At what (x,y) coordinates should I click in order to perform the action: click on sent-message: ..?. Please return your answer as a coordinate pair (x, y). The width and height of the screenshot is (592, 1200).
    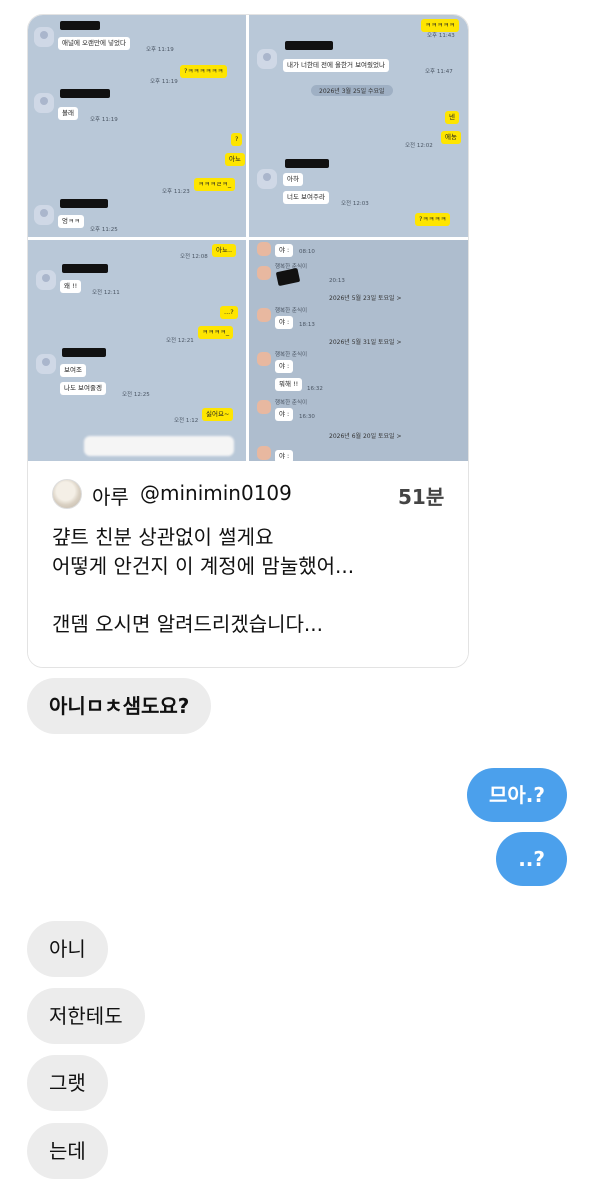
    Looking at the image, I should click on (531, 859).